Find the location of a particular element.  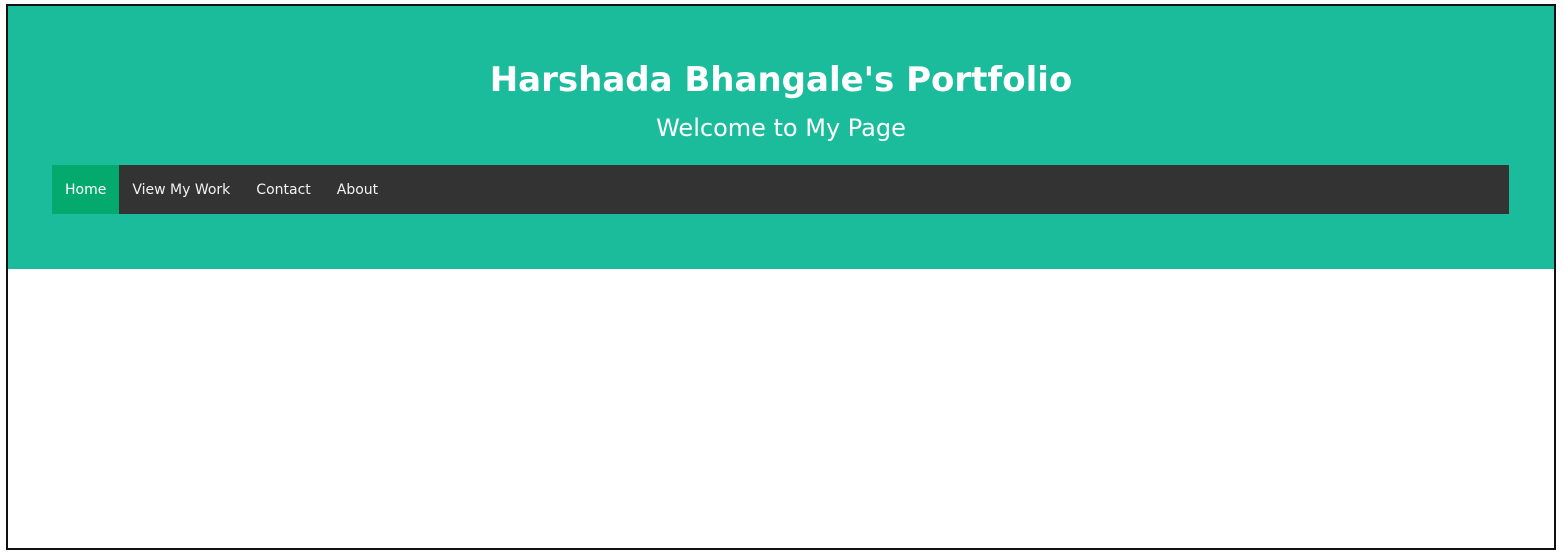

nav-item-home: Home is located at coordinates (86, 189).